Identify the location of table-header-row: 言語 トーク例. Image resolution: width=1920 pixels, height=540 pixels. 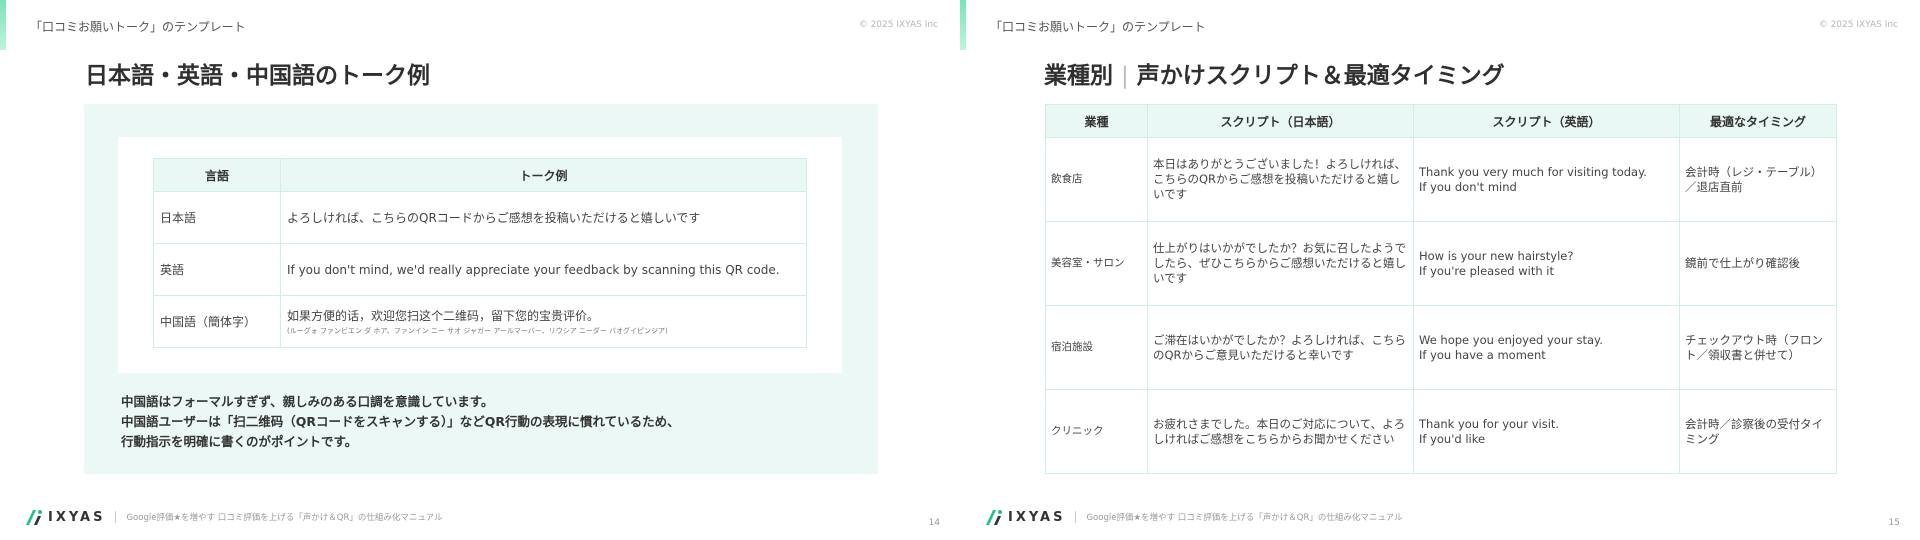
(480, 175).